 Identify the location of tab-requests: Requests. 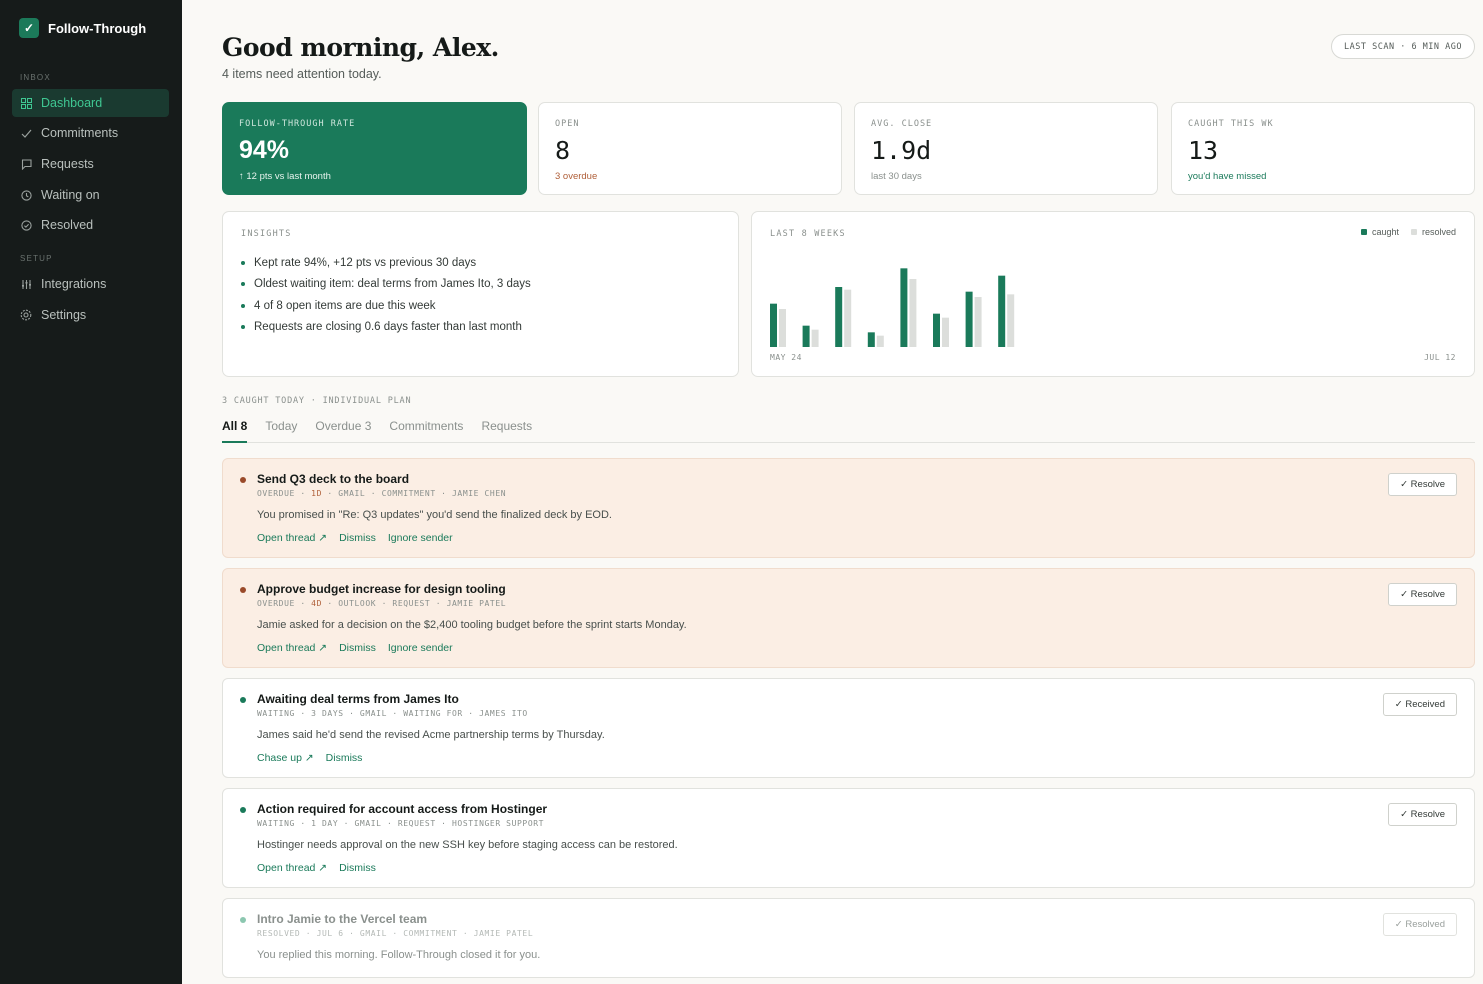
(506, 430).